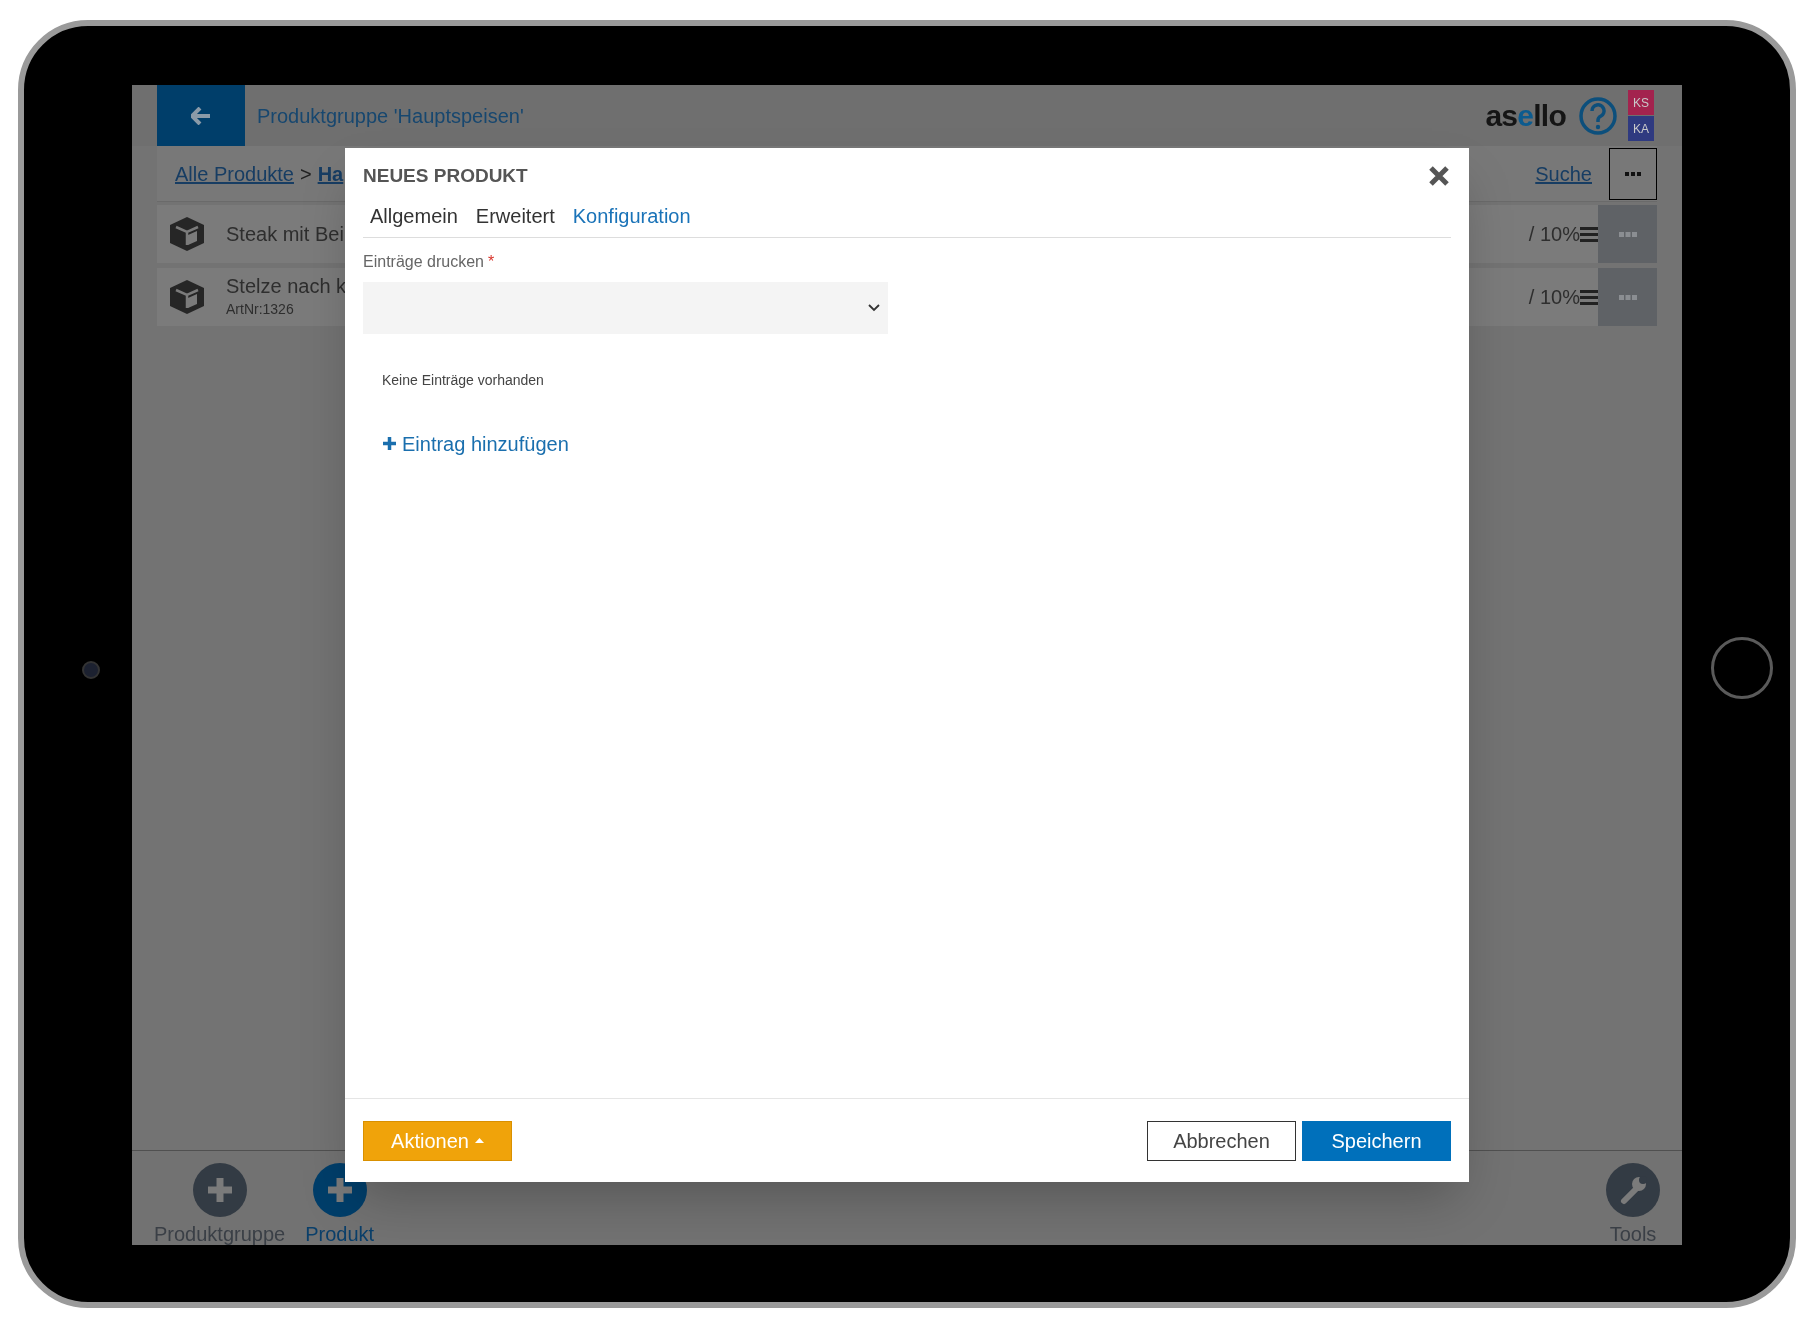 Image resolution: width=1815 pixels, height=1331 pixels. I want to click on back-button, so click(201, 115).